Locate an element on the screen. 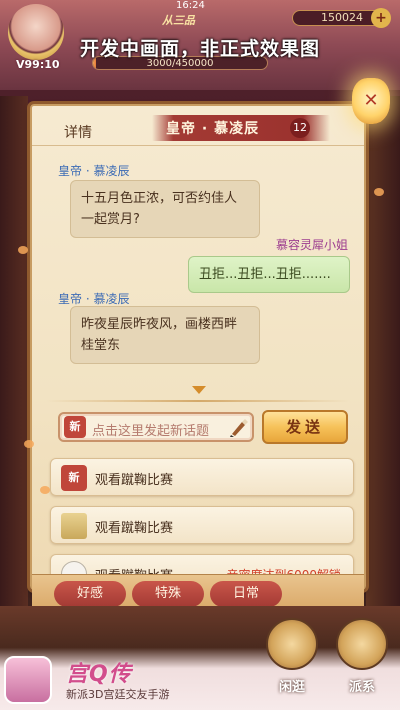 The height and width of the screenshot is (710, 400). dialog-header: 详情 皇帝 · 慕凌辰 12 is located at coordinates (198, 126).